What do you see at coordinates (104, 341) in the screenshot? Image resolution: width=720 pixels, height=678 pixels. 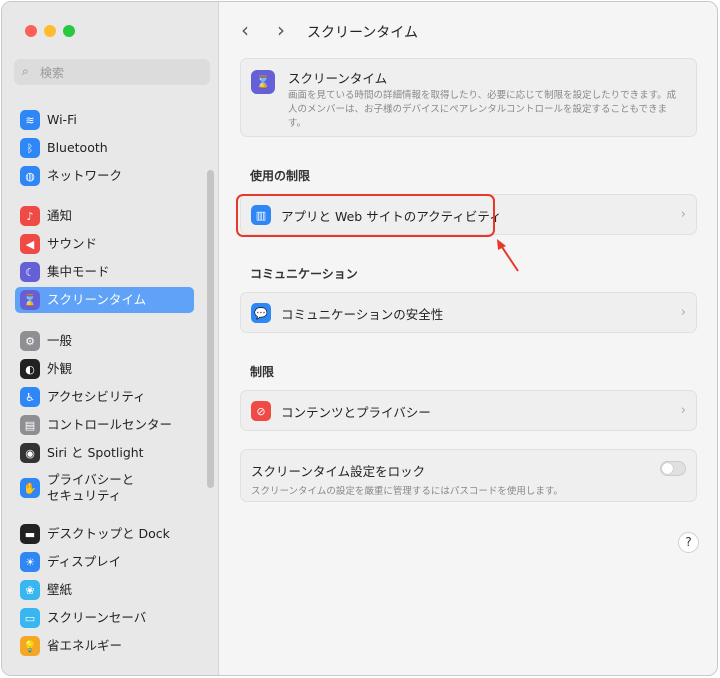 I see `sidebar-item: ⚙ 一般` at bounding box center [104, 341].